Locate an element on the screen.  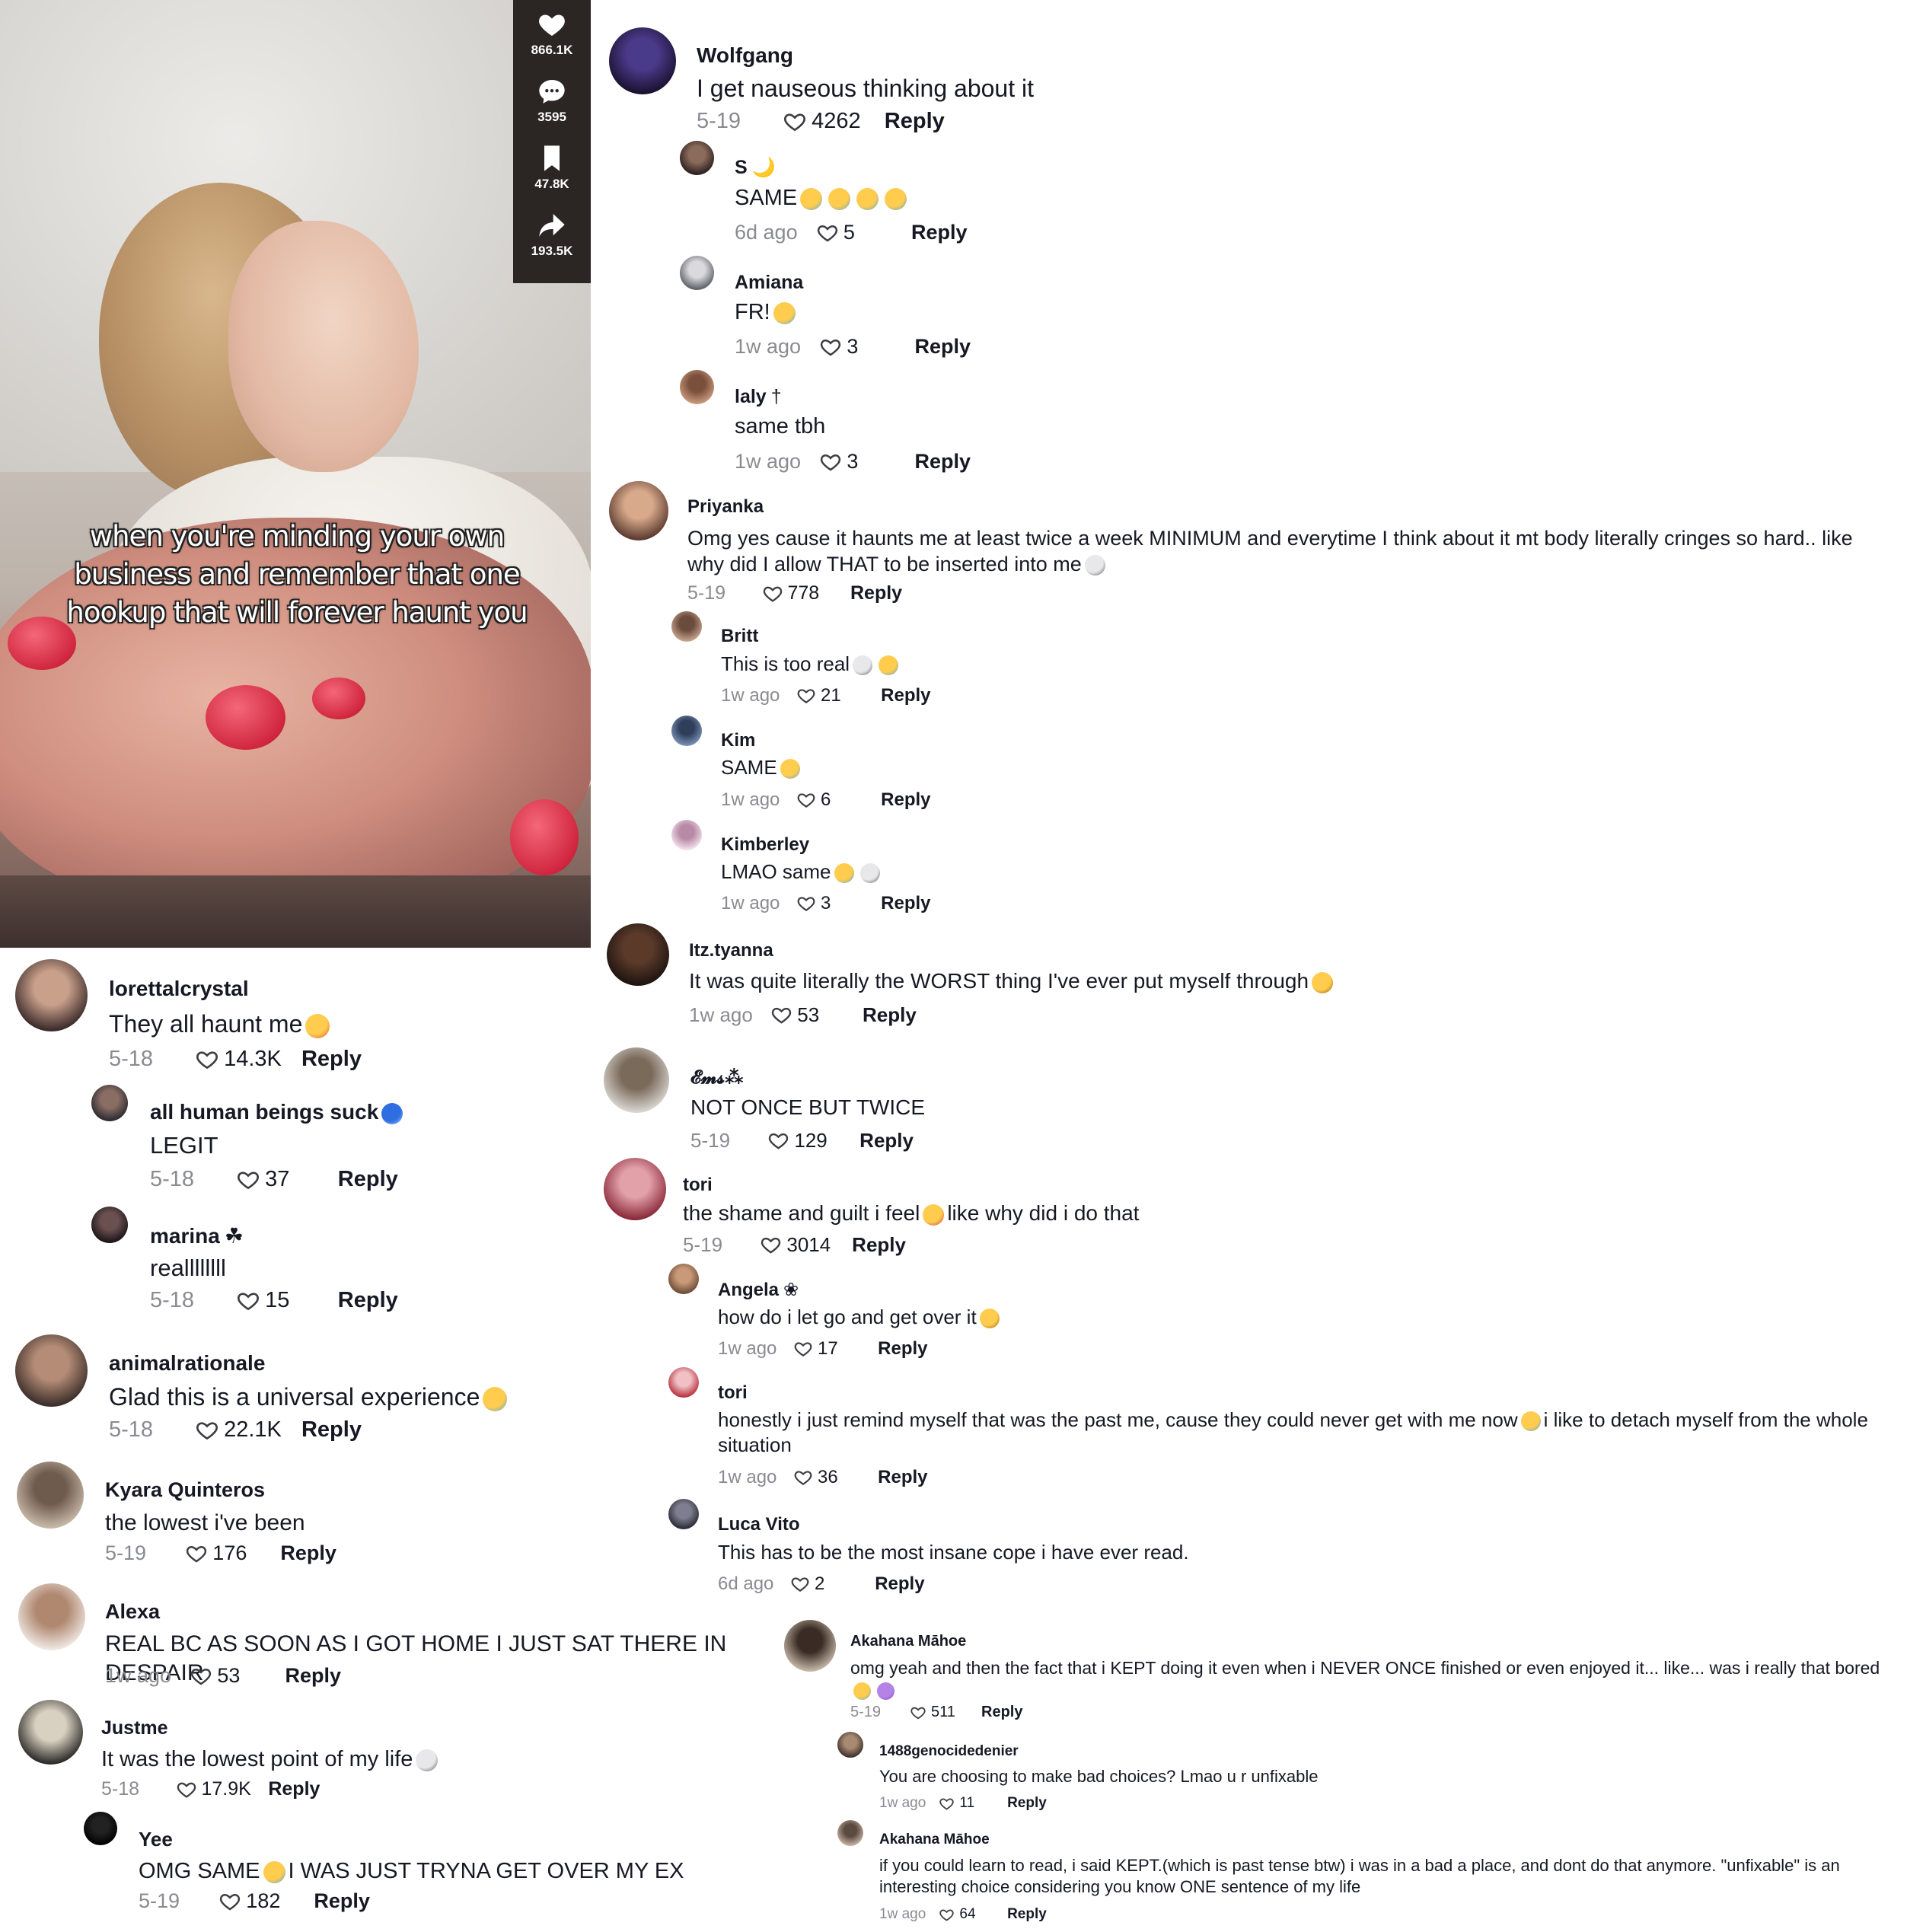
comment-username: Yee is located at coordinates (156, 1840).